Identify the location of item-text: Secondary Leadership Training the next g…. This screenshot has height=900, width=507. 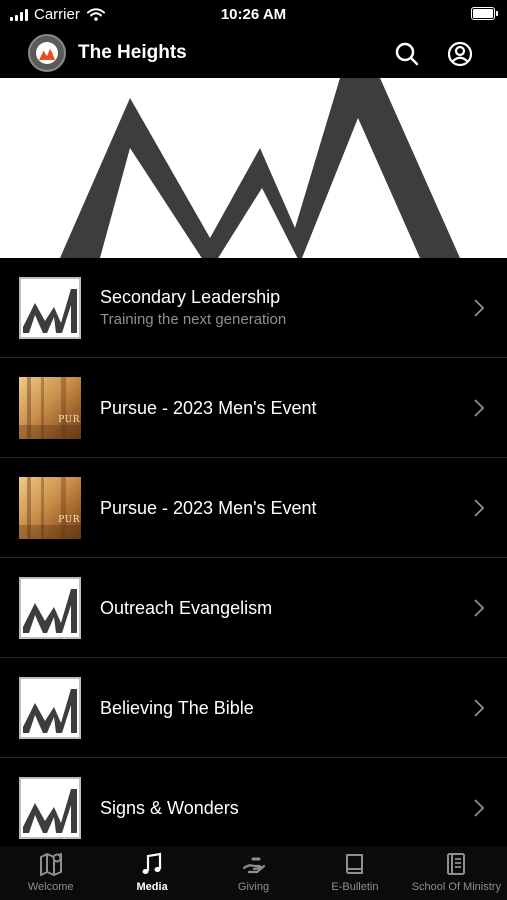
(278, 308).